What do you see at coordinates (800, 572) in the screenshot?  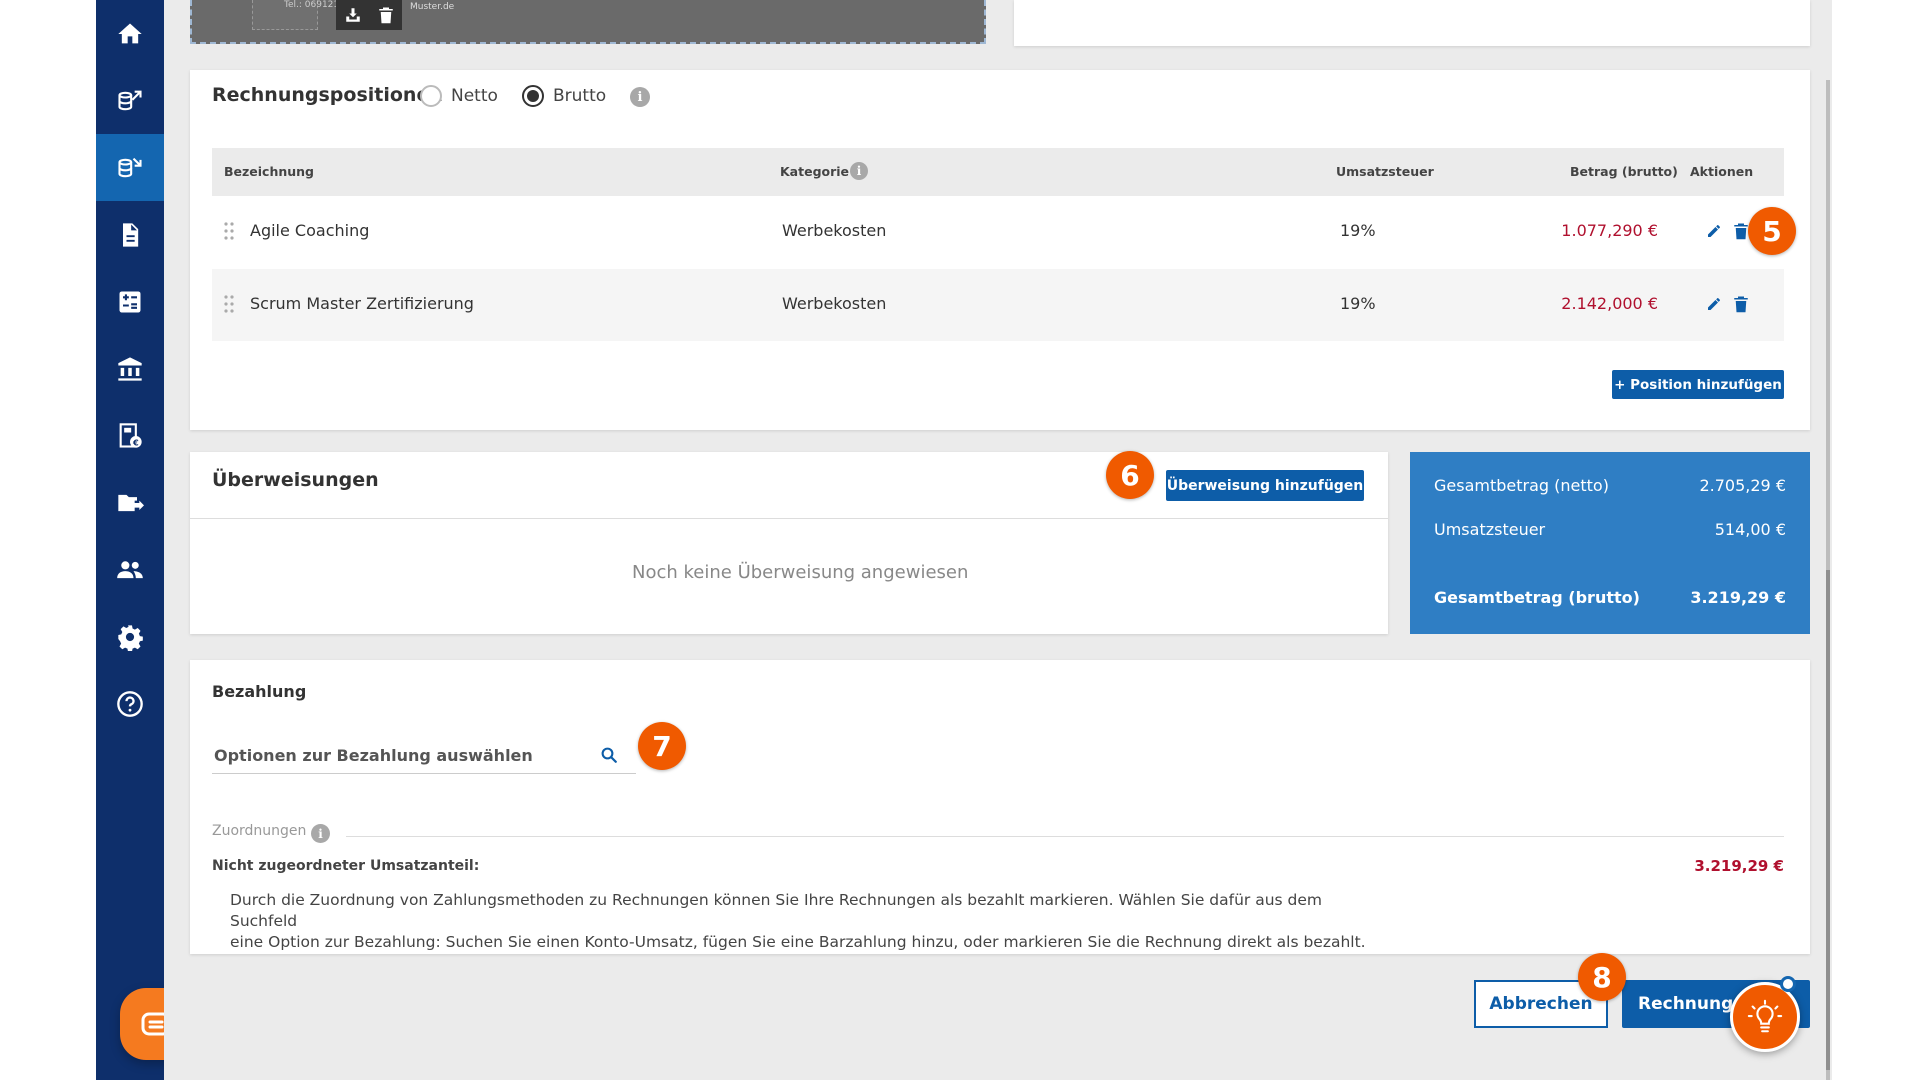 I see `transfers-empty-text: Noch keine Überweisung angewiesen` at bounding box center [800, 572].